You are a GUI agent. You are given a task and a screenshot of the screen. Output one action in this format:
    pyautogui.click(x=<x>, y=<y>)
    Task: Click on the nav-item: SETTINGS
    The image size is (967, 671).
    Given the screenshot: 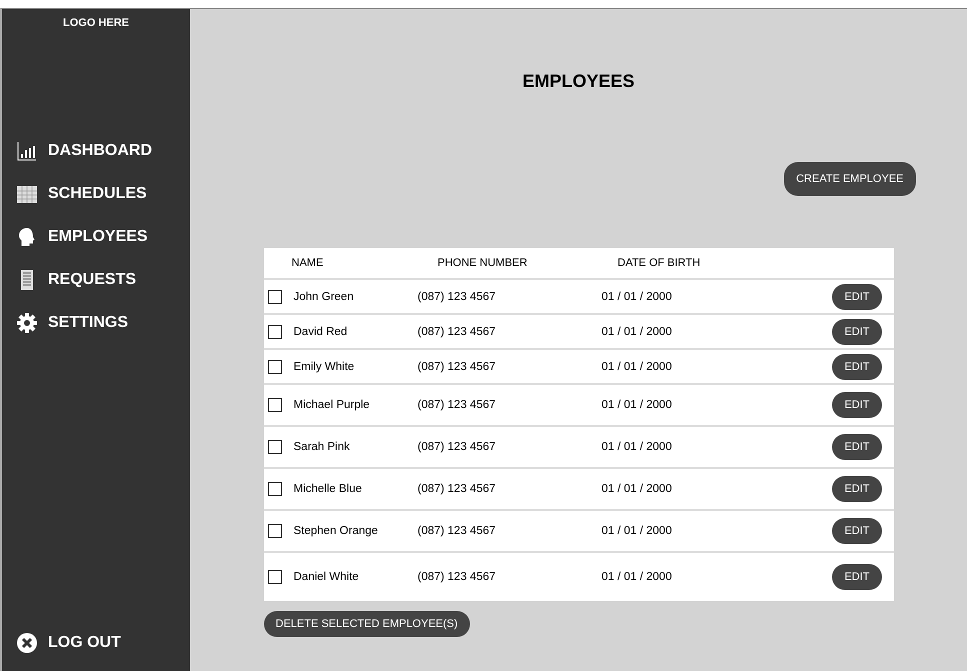 What is the action you would take?
    pyautogui.click(x=103, y=322)
    